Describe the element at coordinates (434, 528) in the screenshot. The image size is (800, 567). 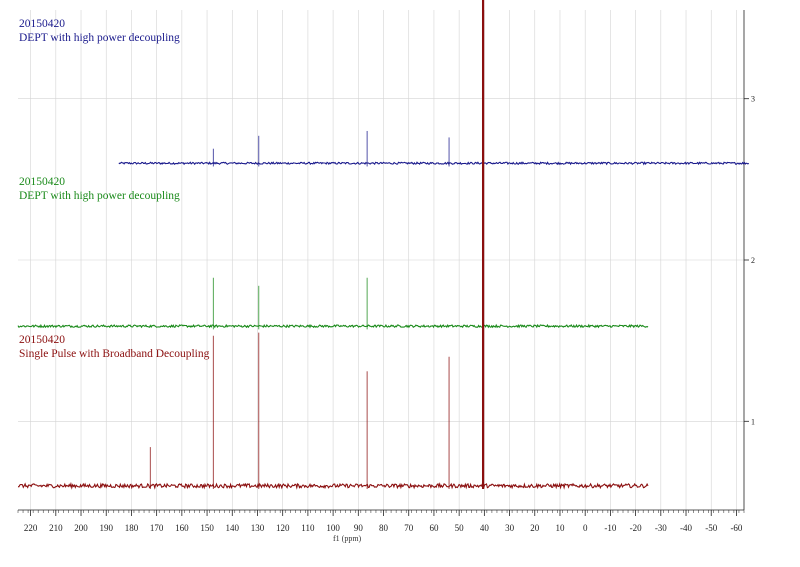
I see `x-tick-label: 60` at that location.